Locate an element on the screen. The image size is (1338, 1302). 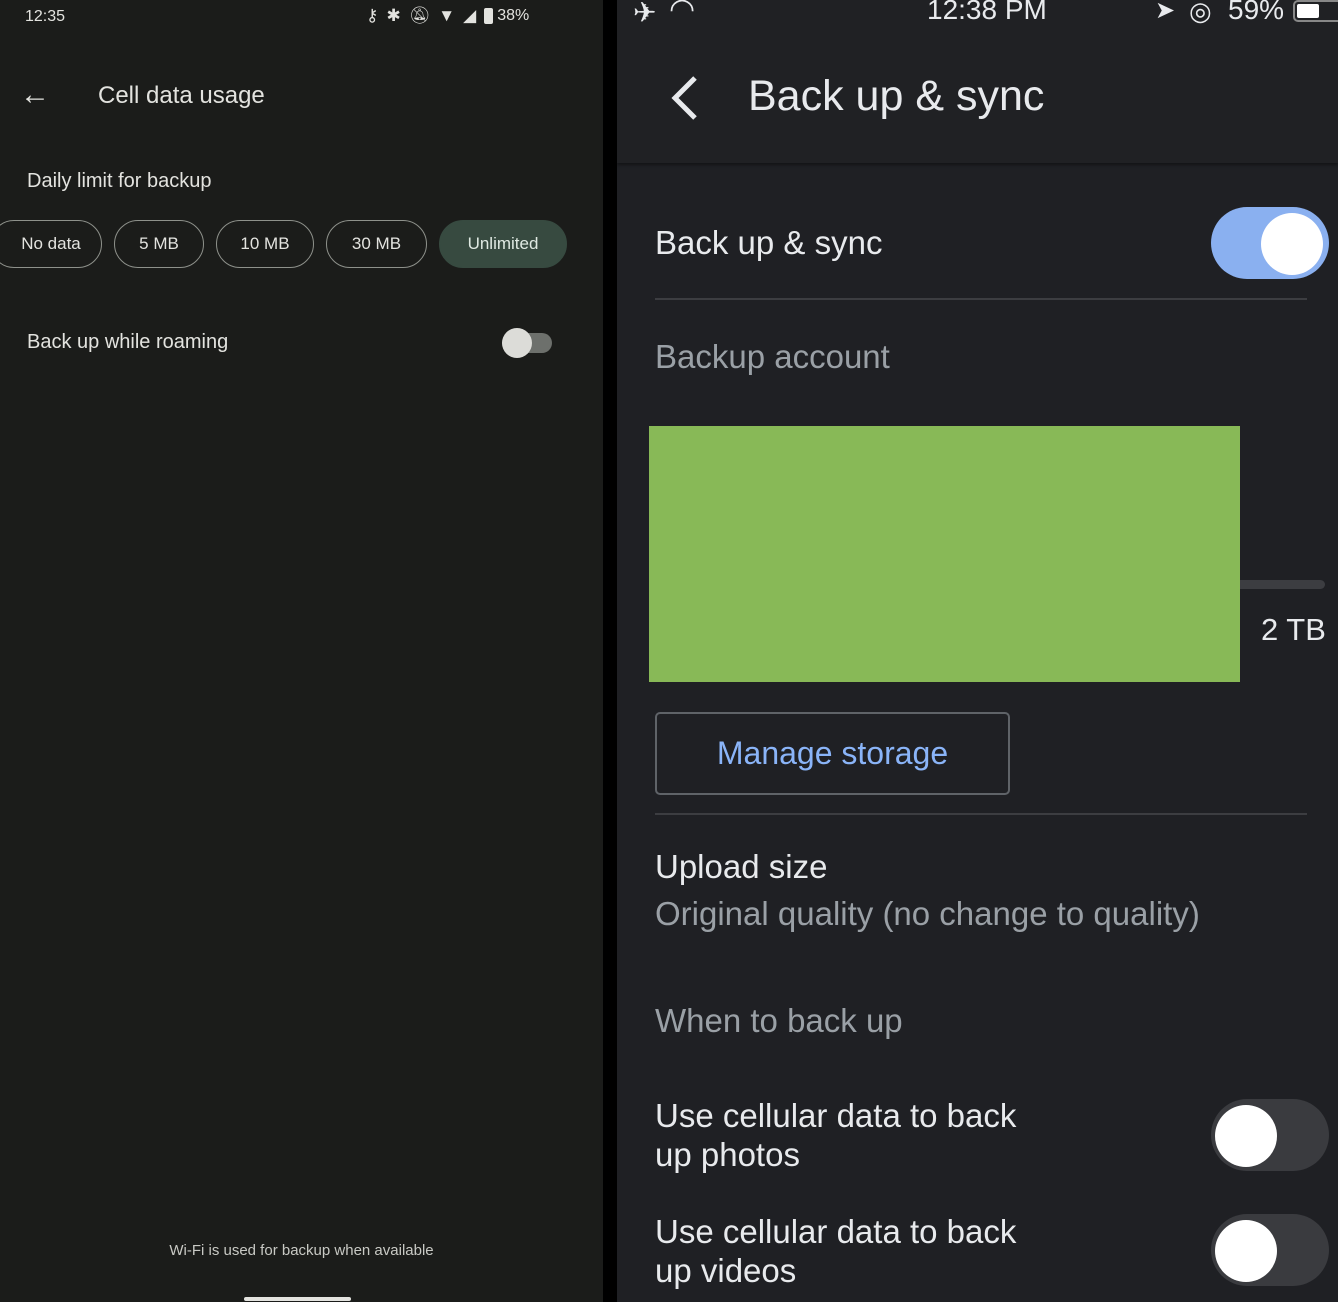
upload-size-value: Original quality (no change to quality) is located at coordinates (927, 914).